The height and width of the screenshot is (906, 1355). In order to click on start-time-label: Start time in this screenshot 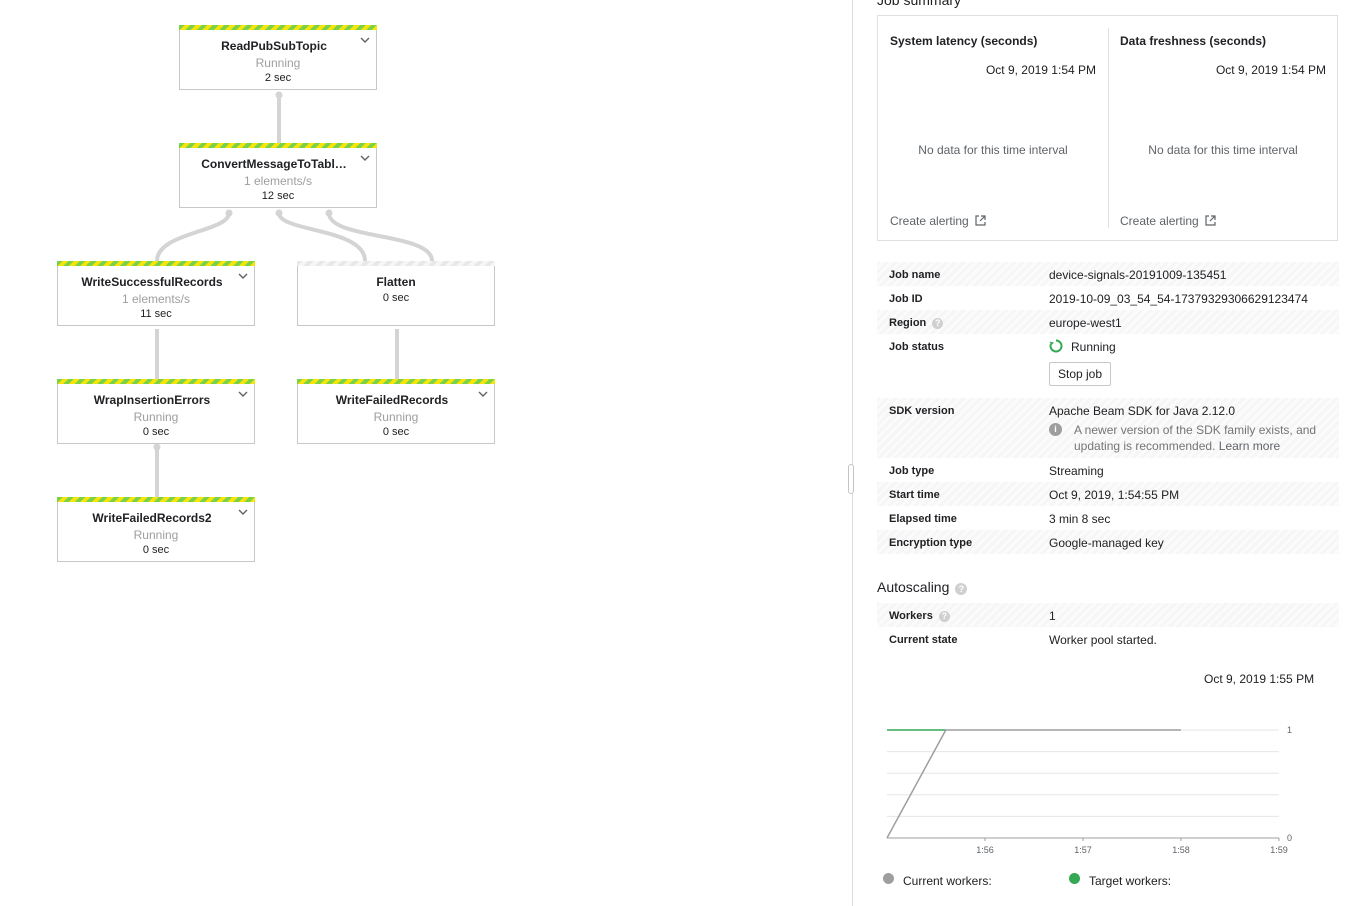, I will do `click(914, 495)`.